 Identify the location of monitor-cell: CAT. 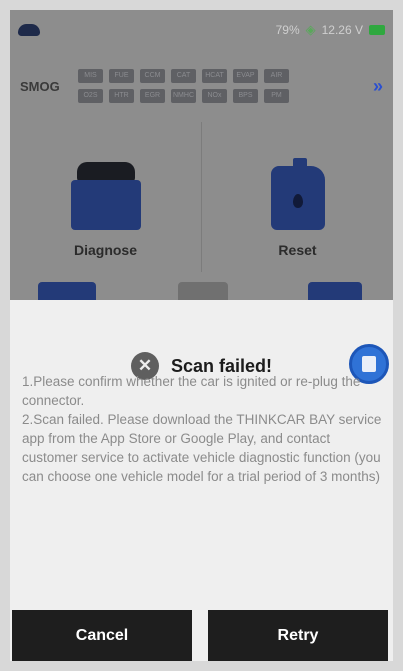
(183, 76).